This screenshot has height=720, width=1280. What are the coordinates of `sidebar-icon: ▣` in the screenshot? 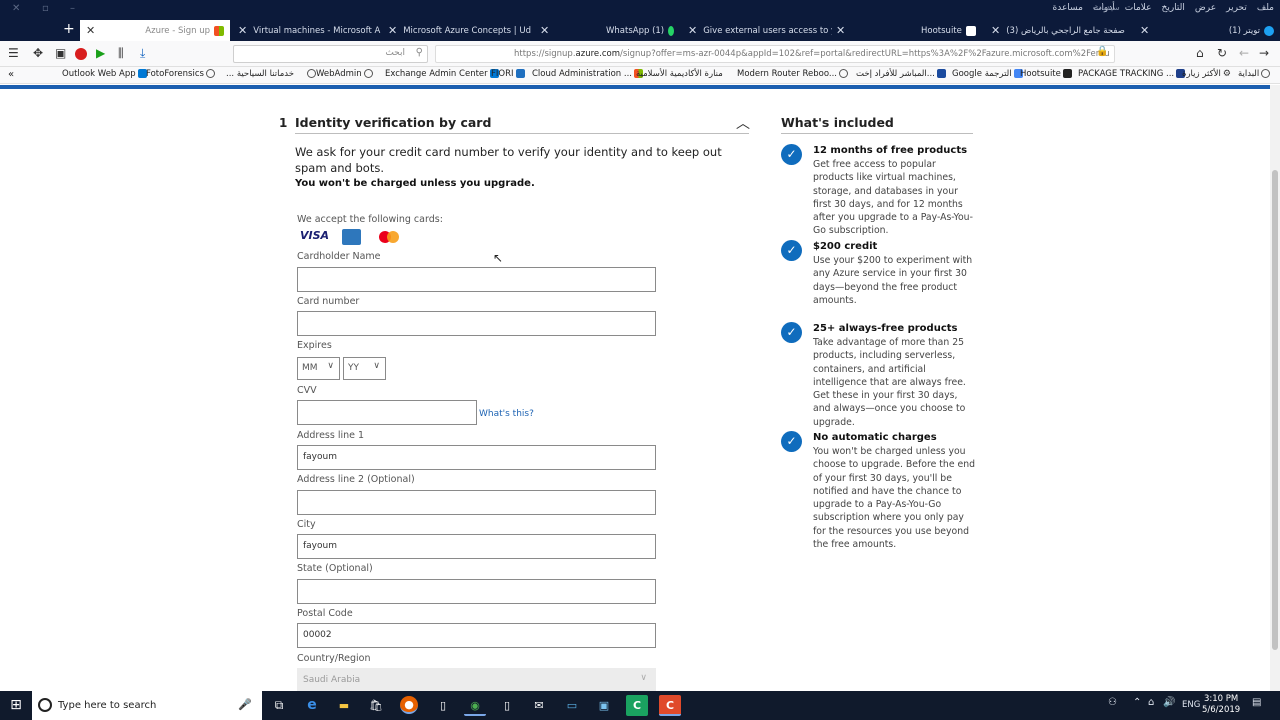 It's located at (60, 53).